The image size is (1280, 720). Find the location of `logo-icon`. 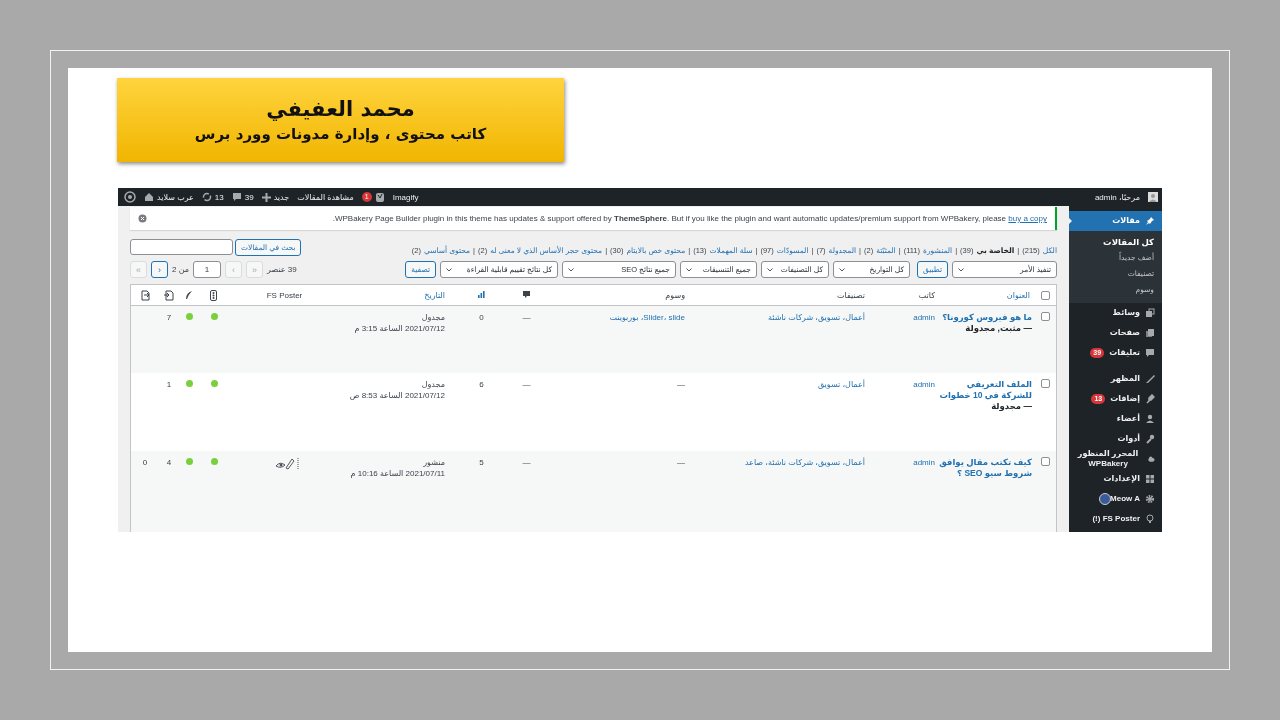

logo-icon is located at coordinates (130, 197).